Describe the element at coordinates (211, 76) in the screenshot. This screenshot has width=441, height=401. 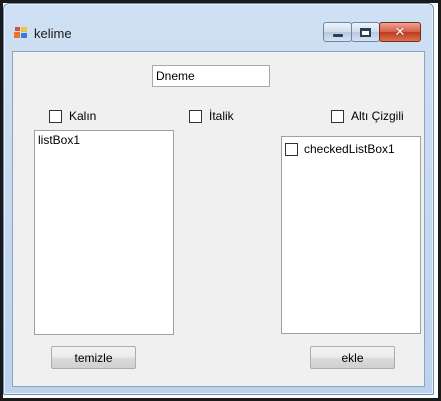
I see `word-textbox` at that location.